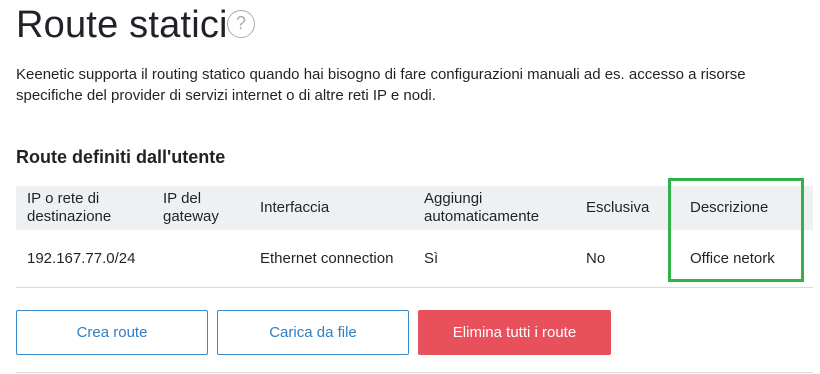  What do you see at coordinates (431, 258) in the screenshot?
I see `cell-auto-add: Sì` at bounding box center [431, 258].